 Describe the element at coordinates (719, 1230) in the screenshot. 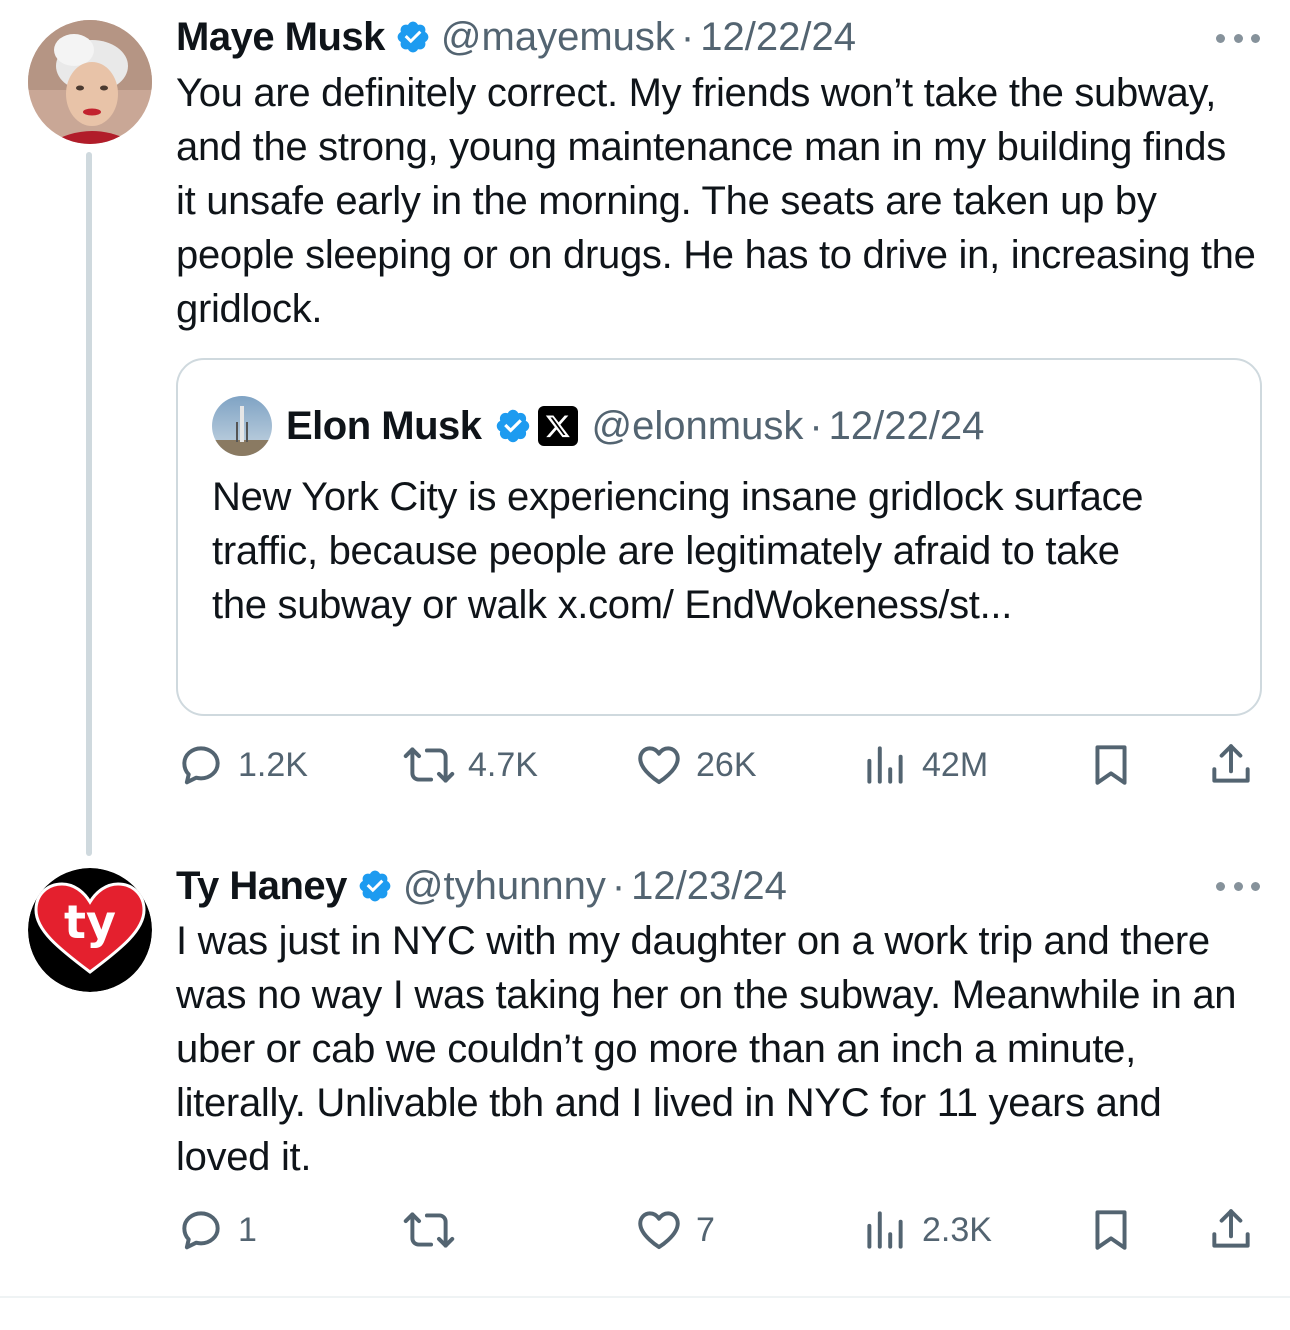

I see `tweet-actions: 1 7 2.3K` at that location.